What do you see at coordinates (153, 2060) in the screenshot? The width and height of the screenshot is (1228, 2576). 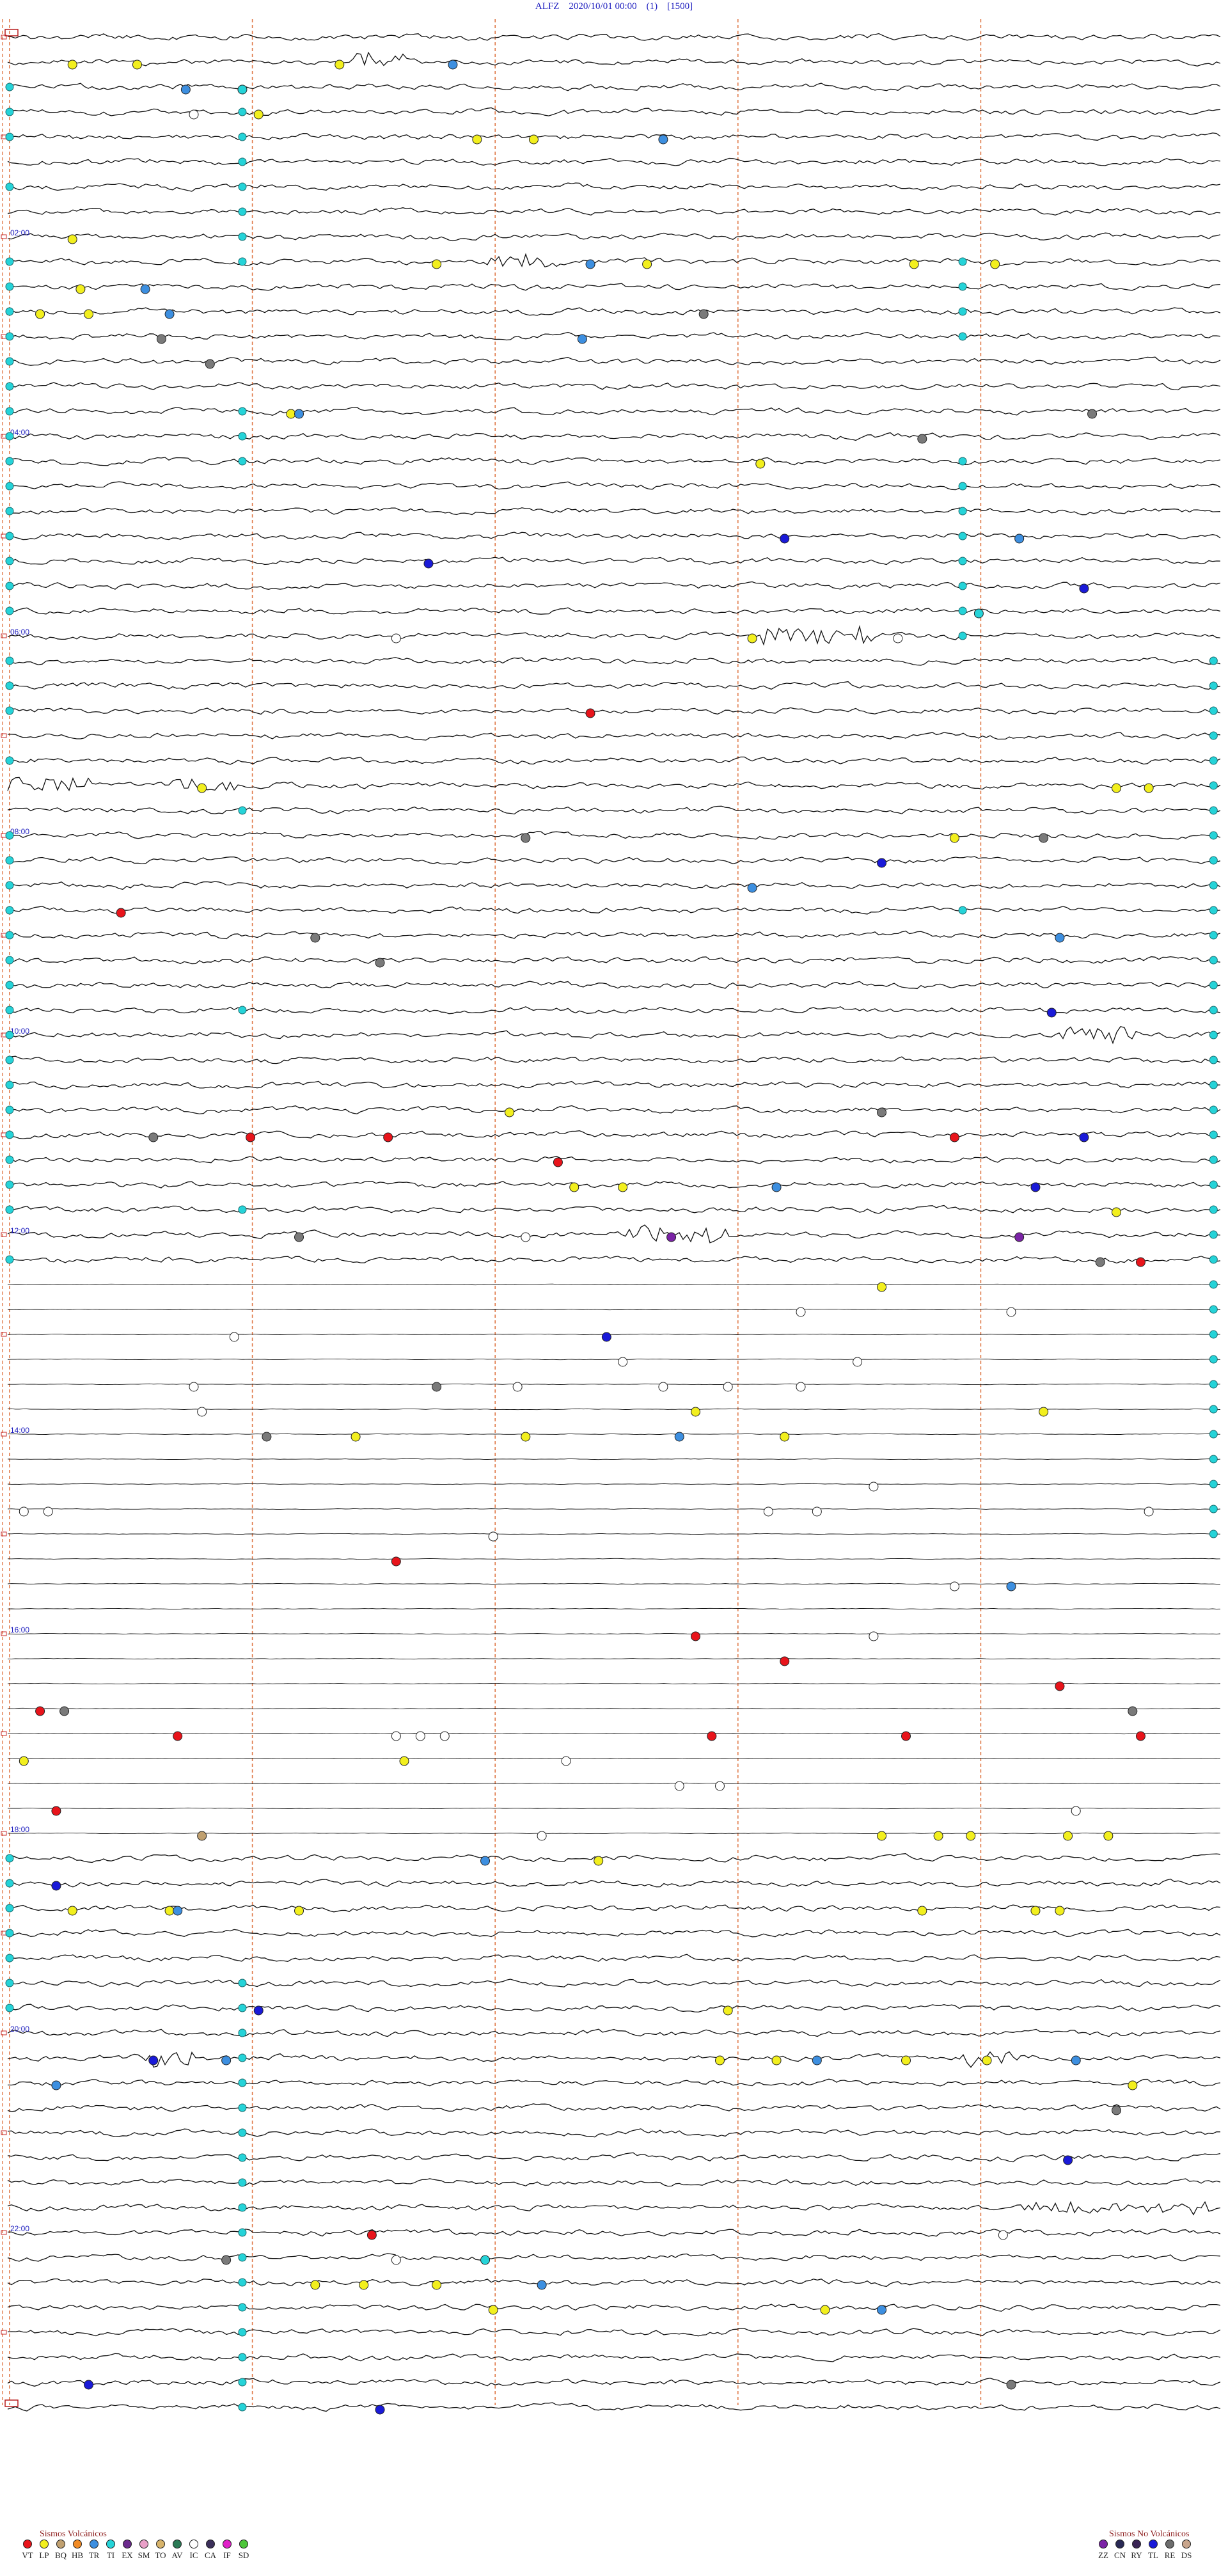 I see `event-marker-tl` at bounding box center [153, 2060].